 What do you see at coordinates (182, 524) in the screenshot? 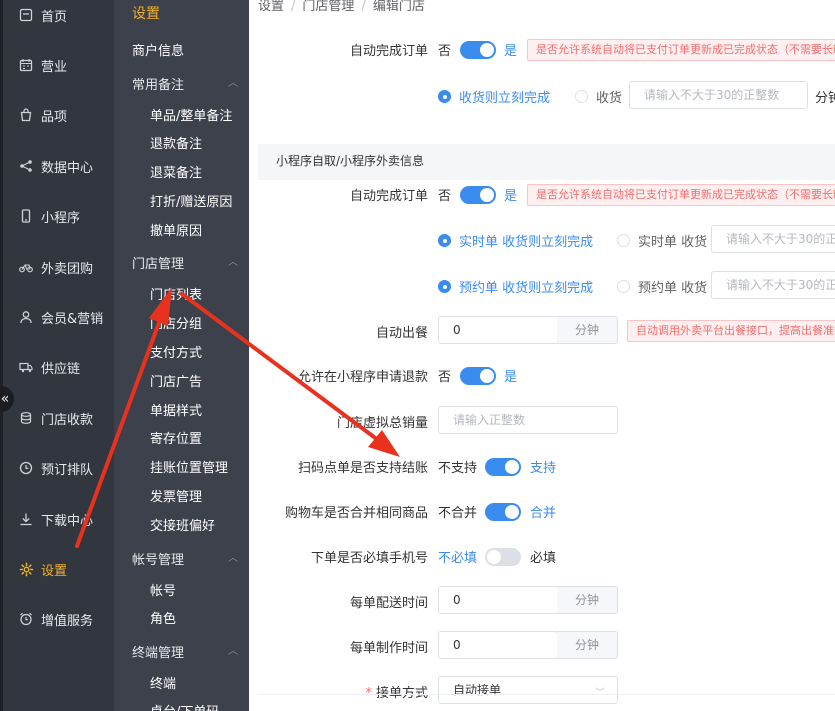
I see `submenu-item-shift-pref: 交接班偏好` at bounding box center [182, 524].